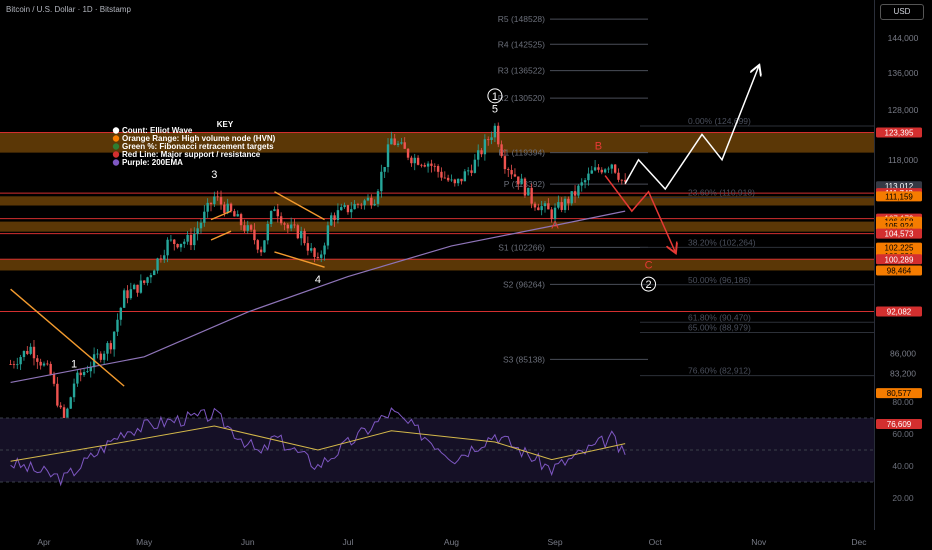  What do you see at coordinates (903, 73) in the screenshot?
I see `price-tick: 136,000` at bounding box center [903, 73].